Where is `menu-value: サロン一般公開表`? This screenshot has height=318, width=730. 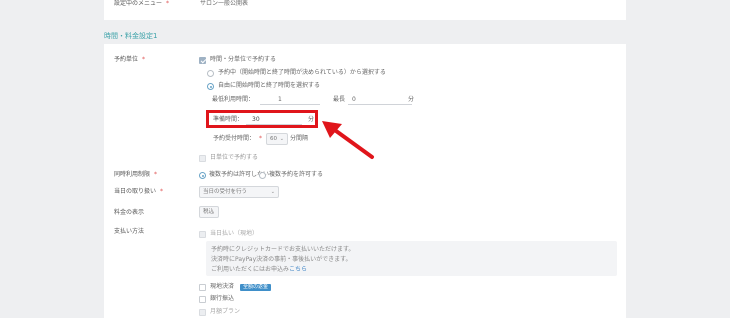
menu-value: サロン一般公開表 is located at coordinates (224, 3).